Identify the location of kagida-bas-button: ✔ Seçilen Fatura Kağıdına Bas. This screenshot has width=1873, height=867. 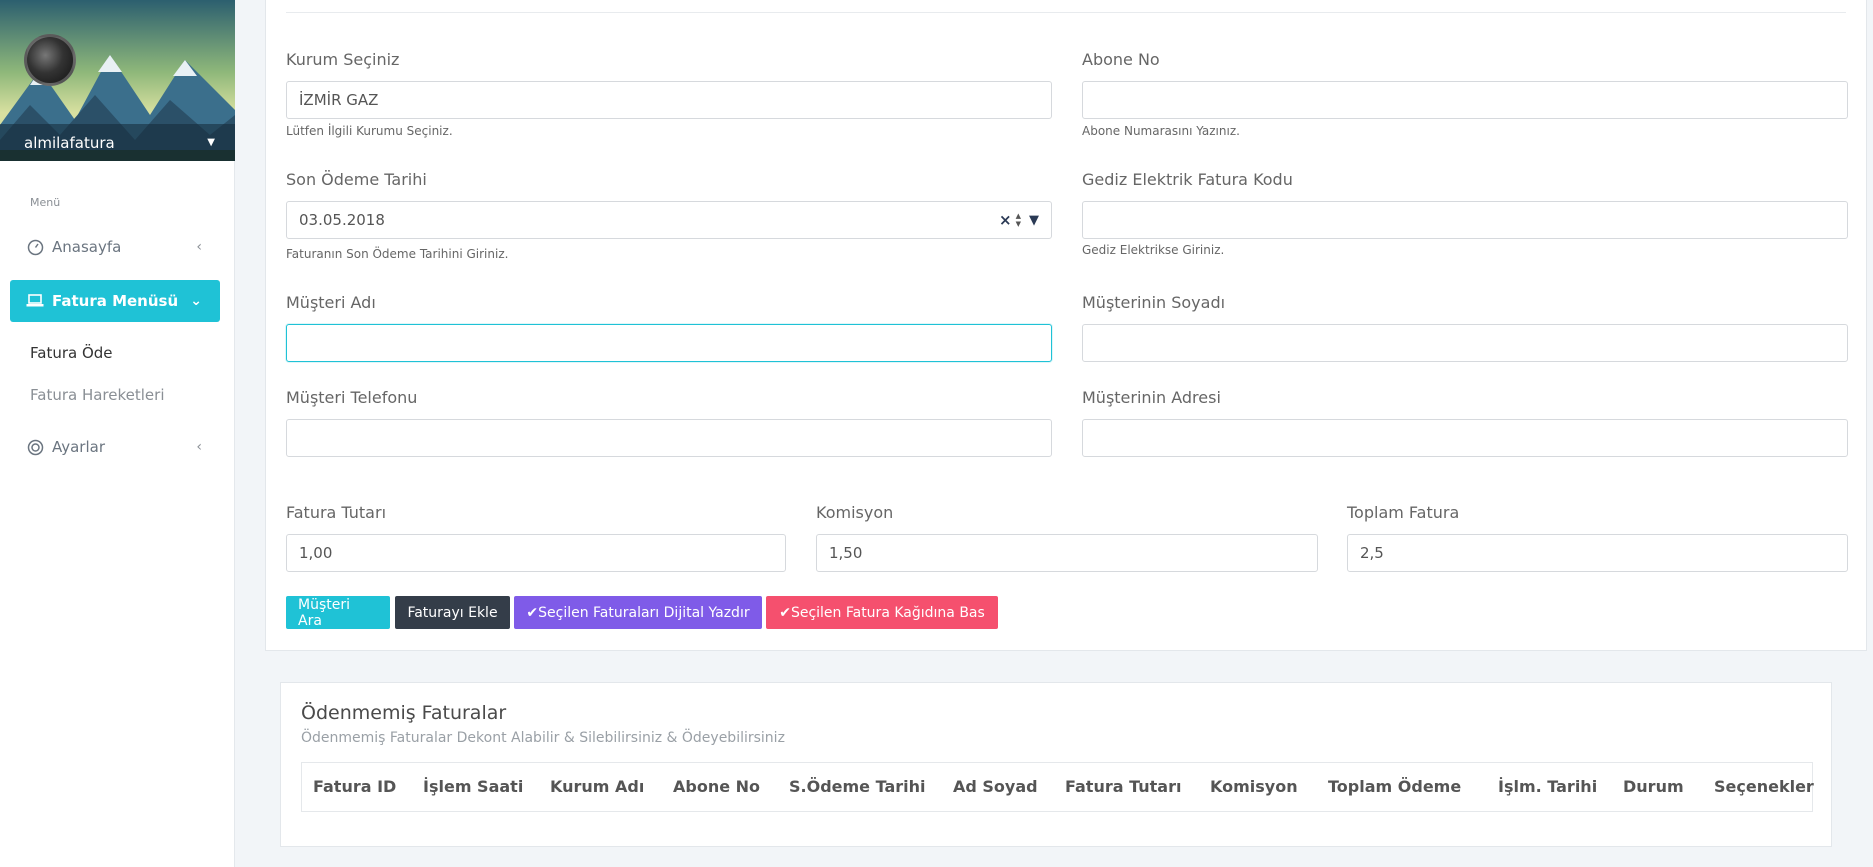
(882, 612).